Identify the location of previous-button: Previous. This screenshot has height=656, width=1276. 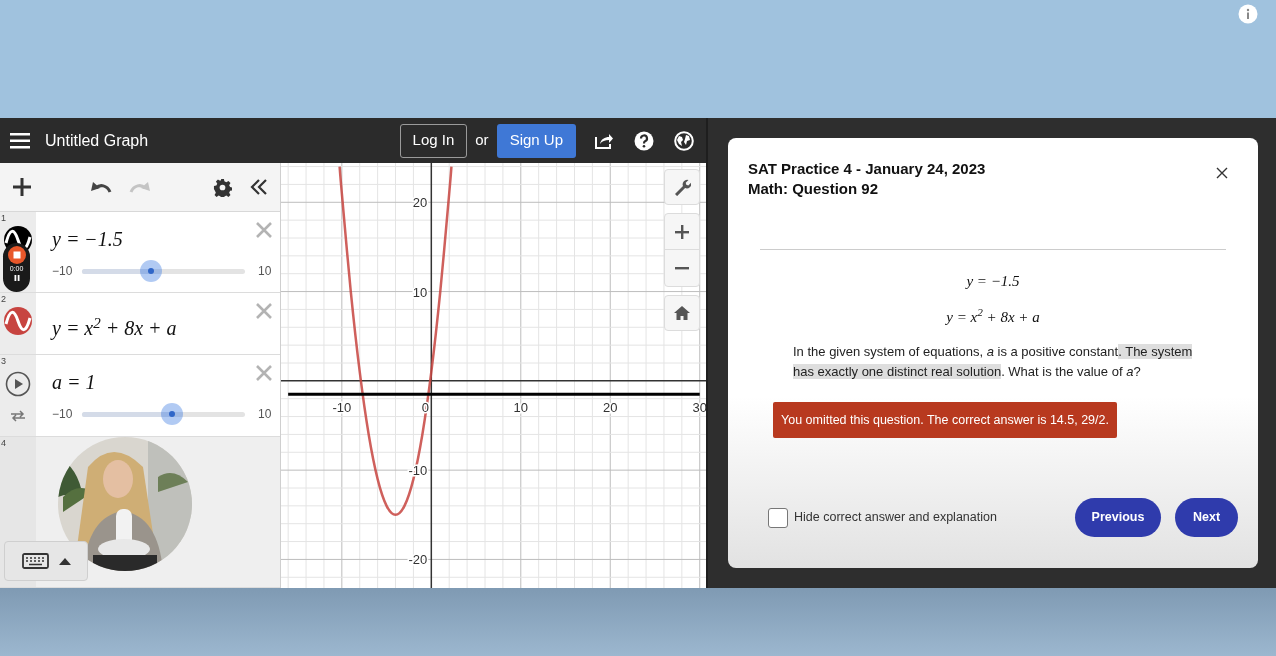
(1118, 517).